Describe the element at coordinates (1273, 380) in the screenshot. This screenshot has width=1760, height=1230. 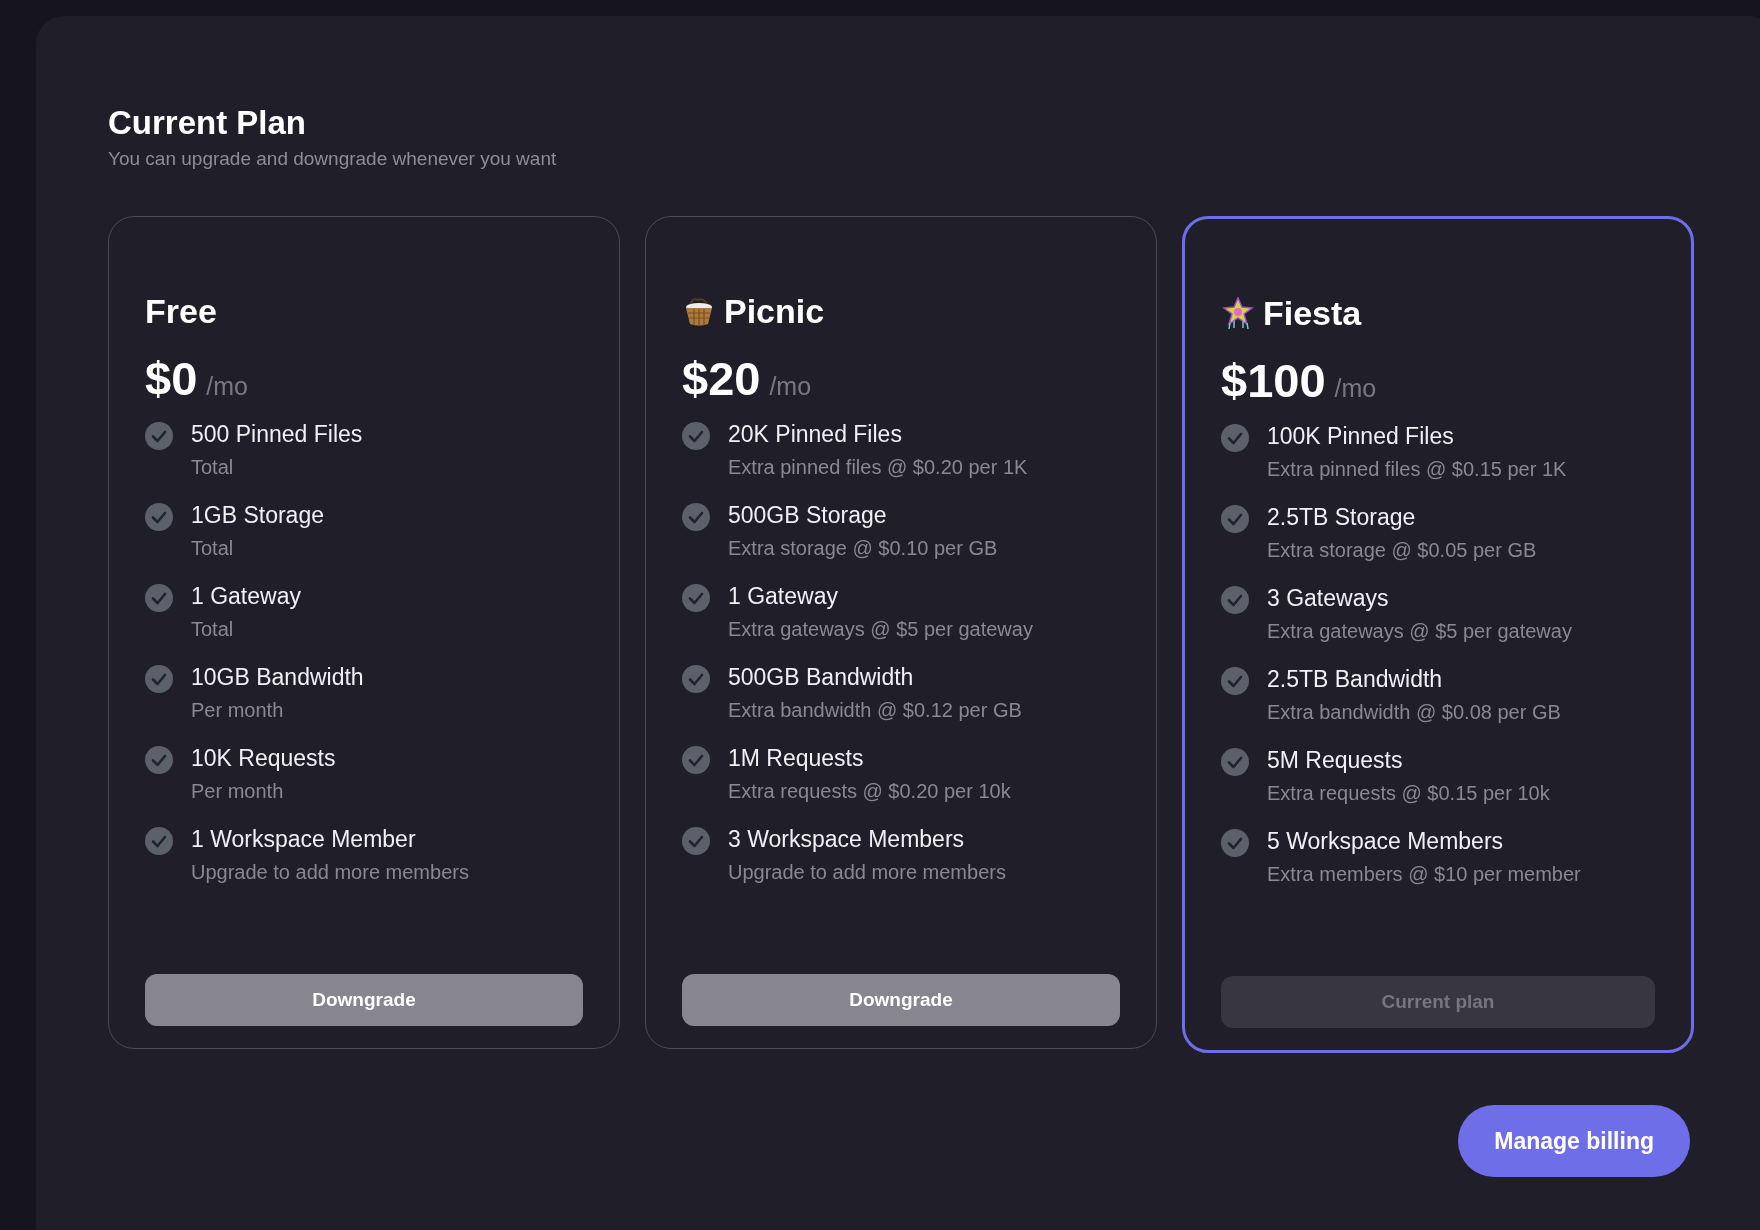
I see `plan-price: $100` at that location.